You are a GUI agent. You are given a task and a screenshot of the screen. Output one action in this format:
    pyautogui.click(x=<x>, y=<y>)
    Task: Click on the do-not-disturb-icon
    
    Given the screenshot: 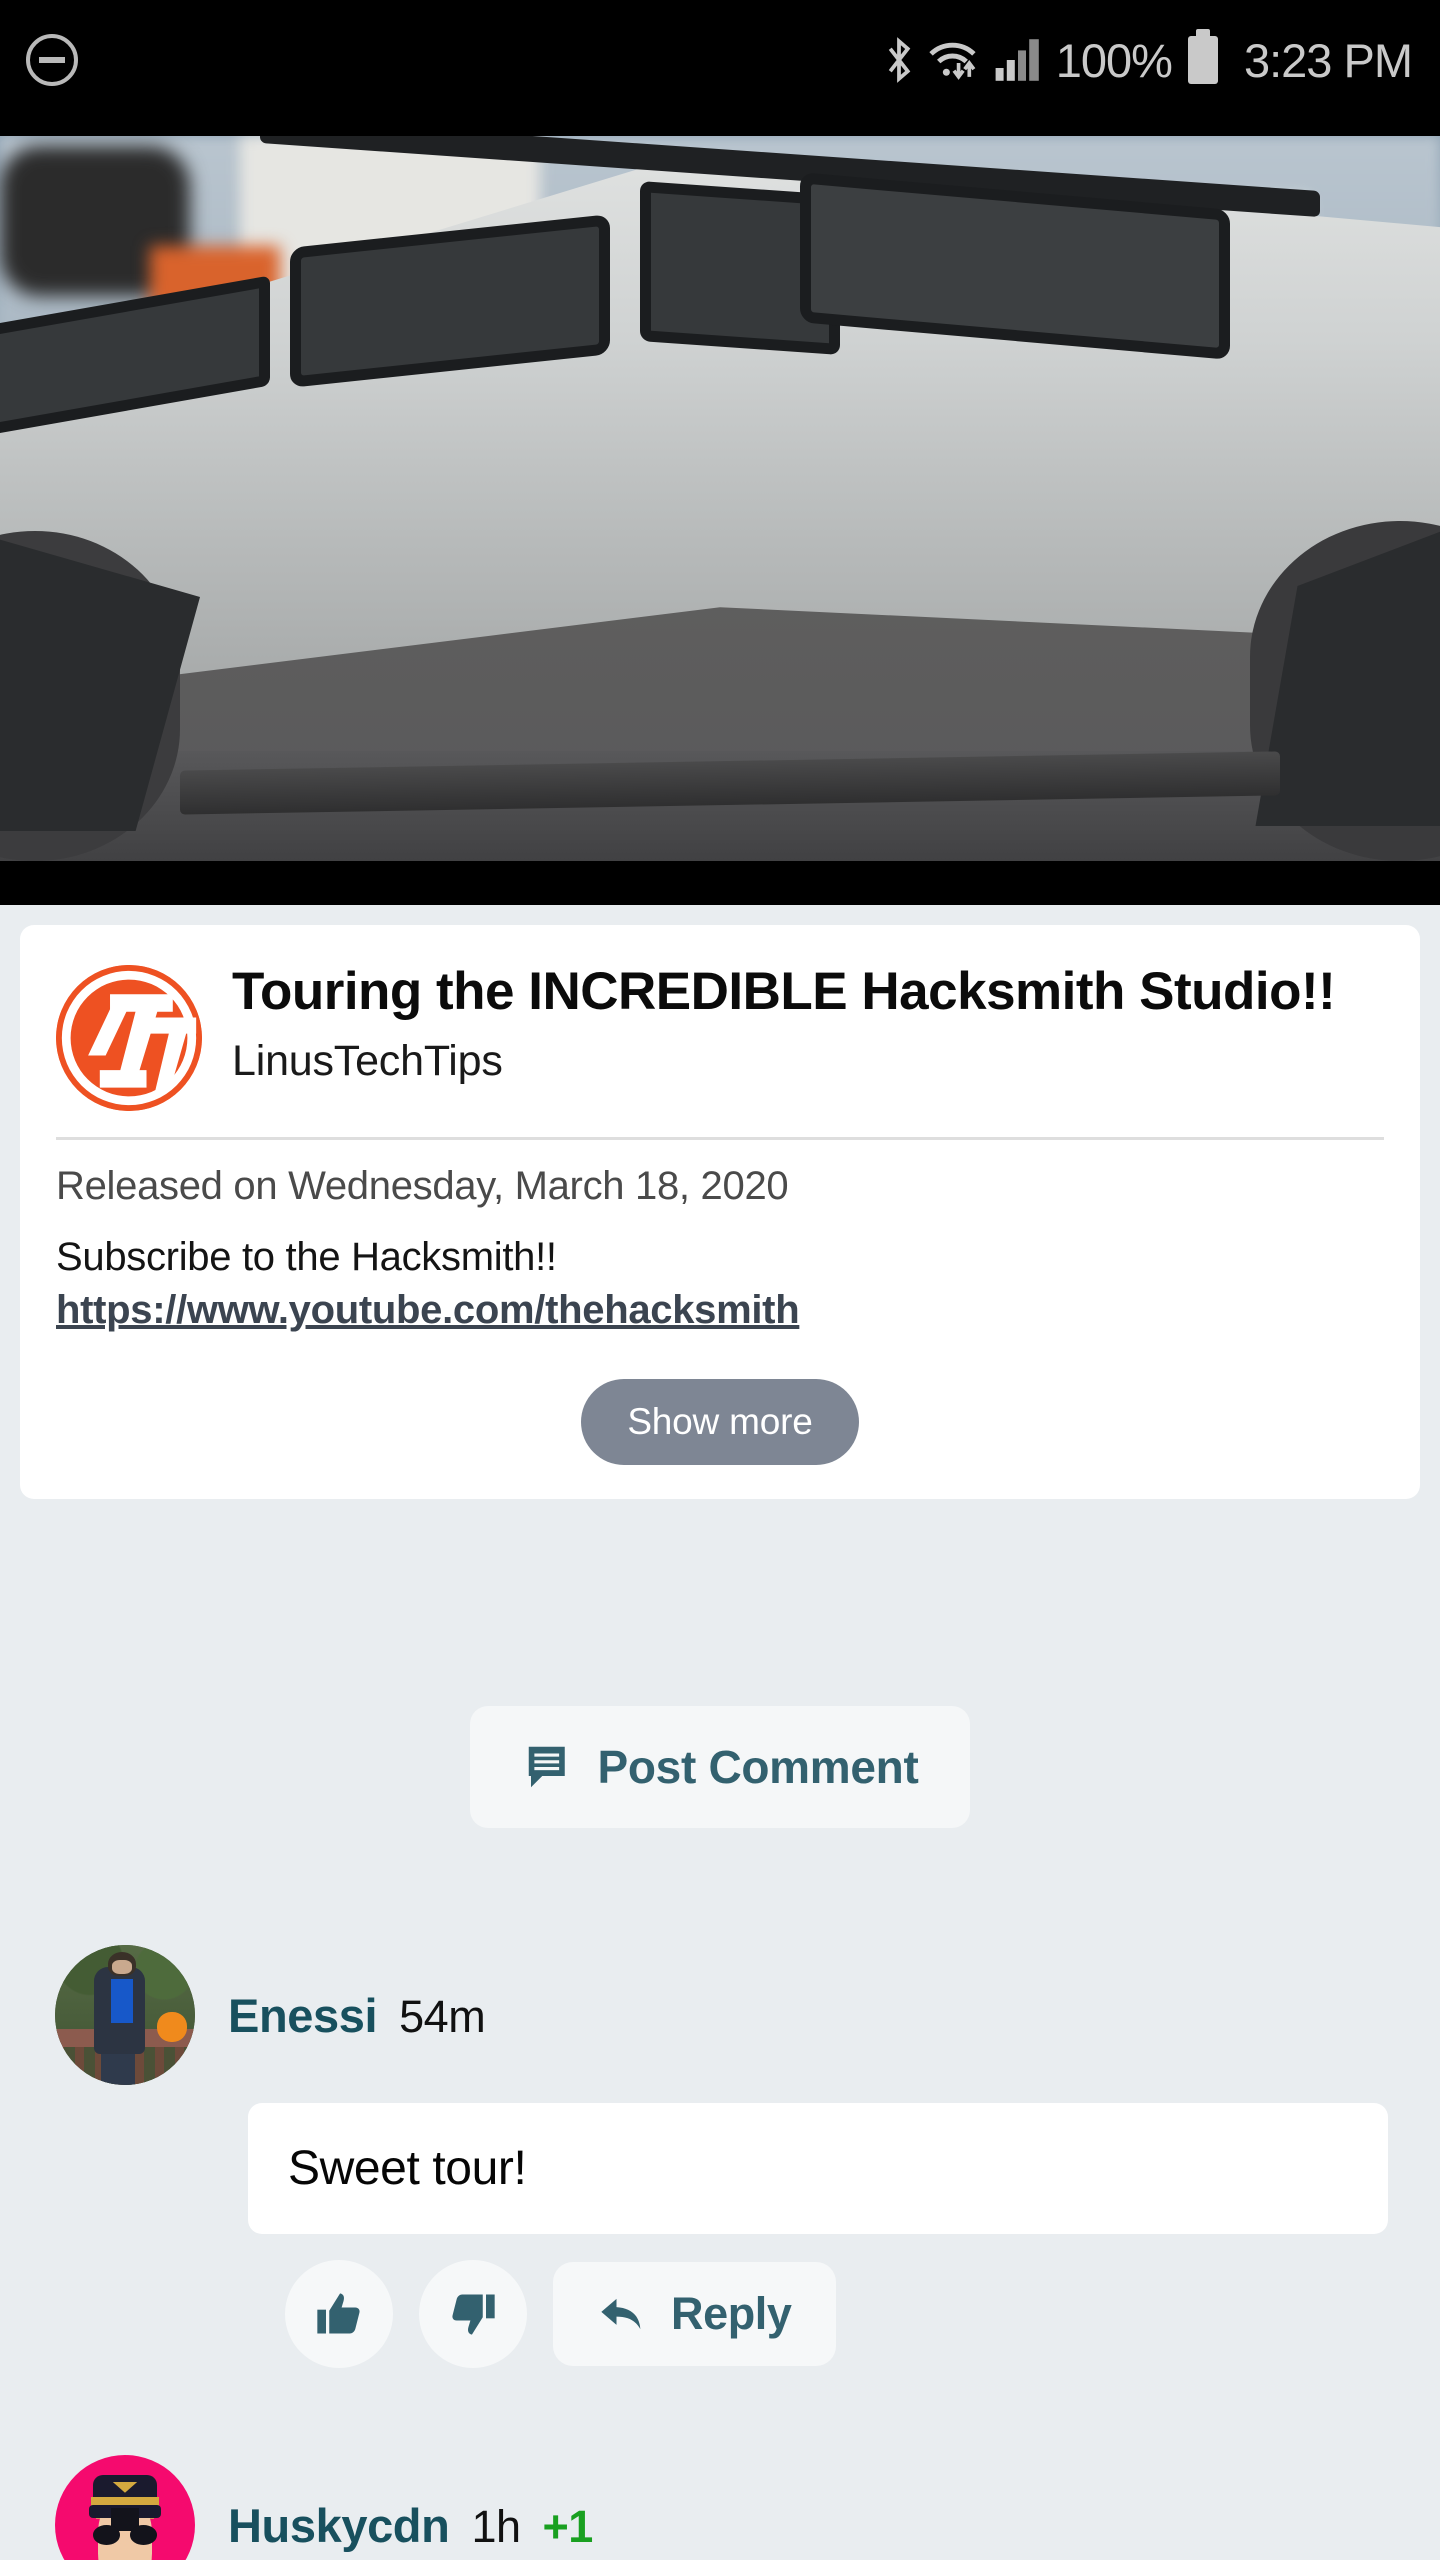 What is the action you would take?
    pyautogui.click(x=52, y=60)
    